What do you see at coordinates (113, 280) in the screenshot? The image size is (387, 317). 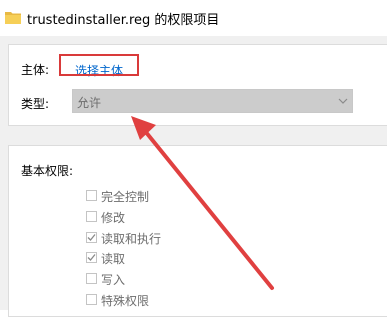 I see `permission-label: 写入` at bounding box center [113, 280].